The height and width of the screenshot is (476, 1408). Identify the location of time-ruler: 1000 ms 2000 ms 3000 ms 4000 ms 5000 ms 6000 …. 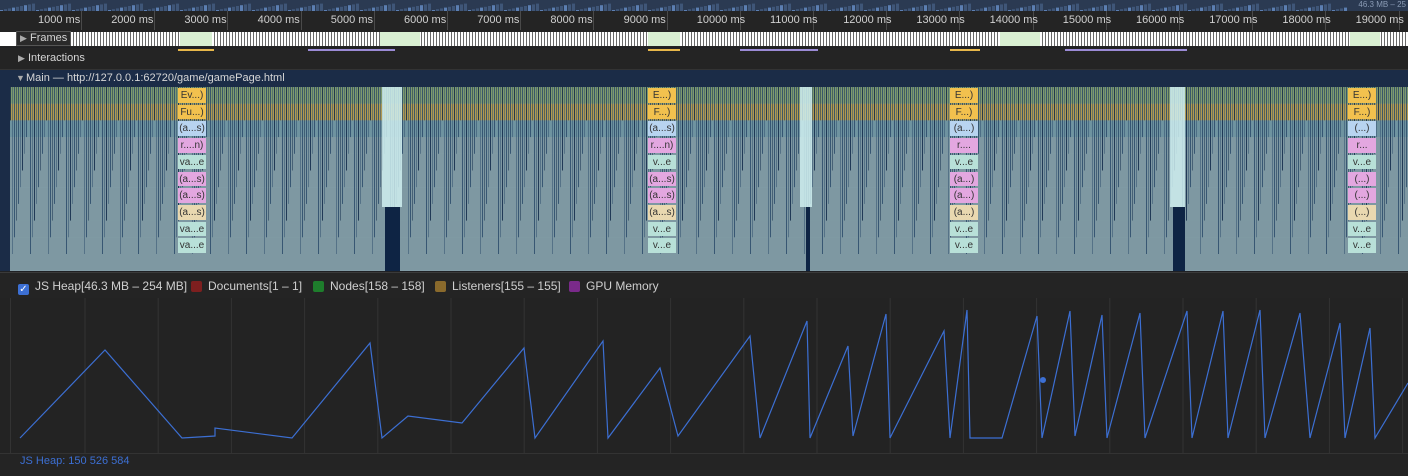
(704, 21).